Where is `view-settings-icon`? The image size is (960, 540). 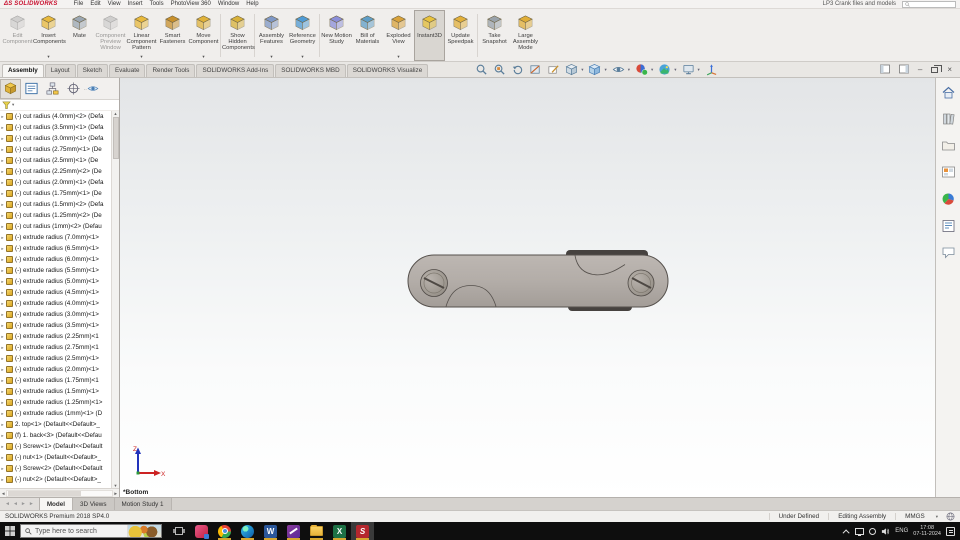 view-settings-icon is located at coordinates (688, 69).